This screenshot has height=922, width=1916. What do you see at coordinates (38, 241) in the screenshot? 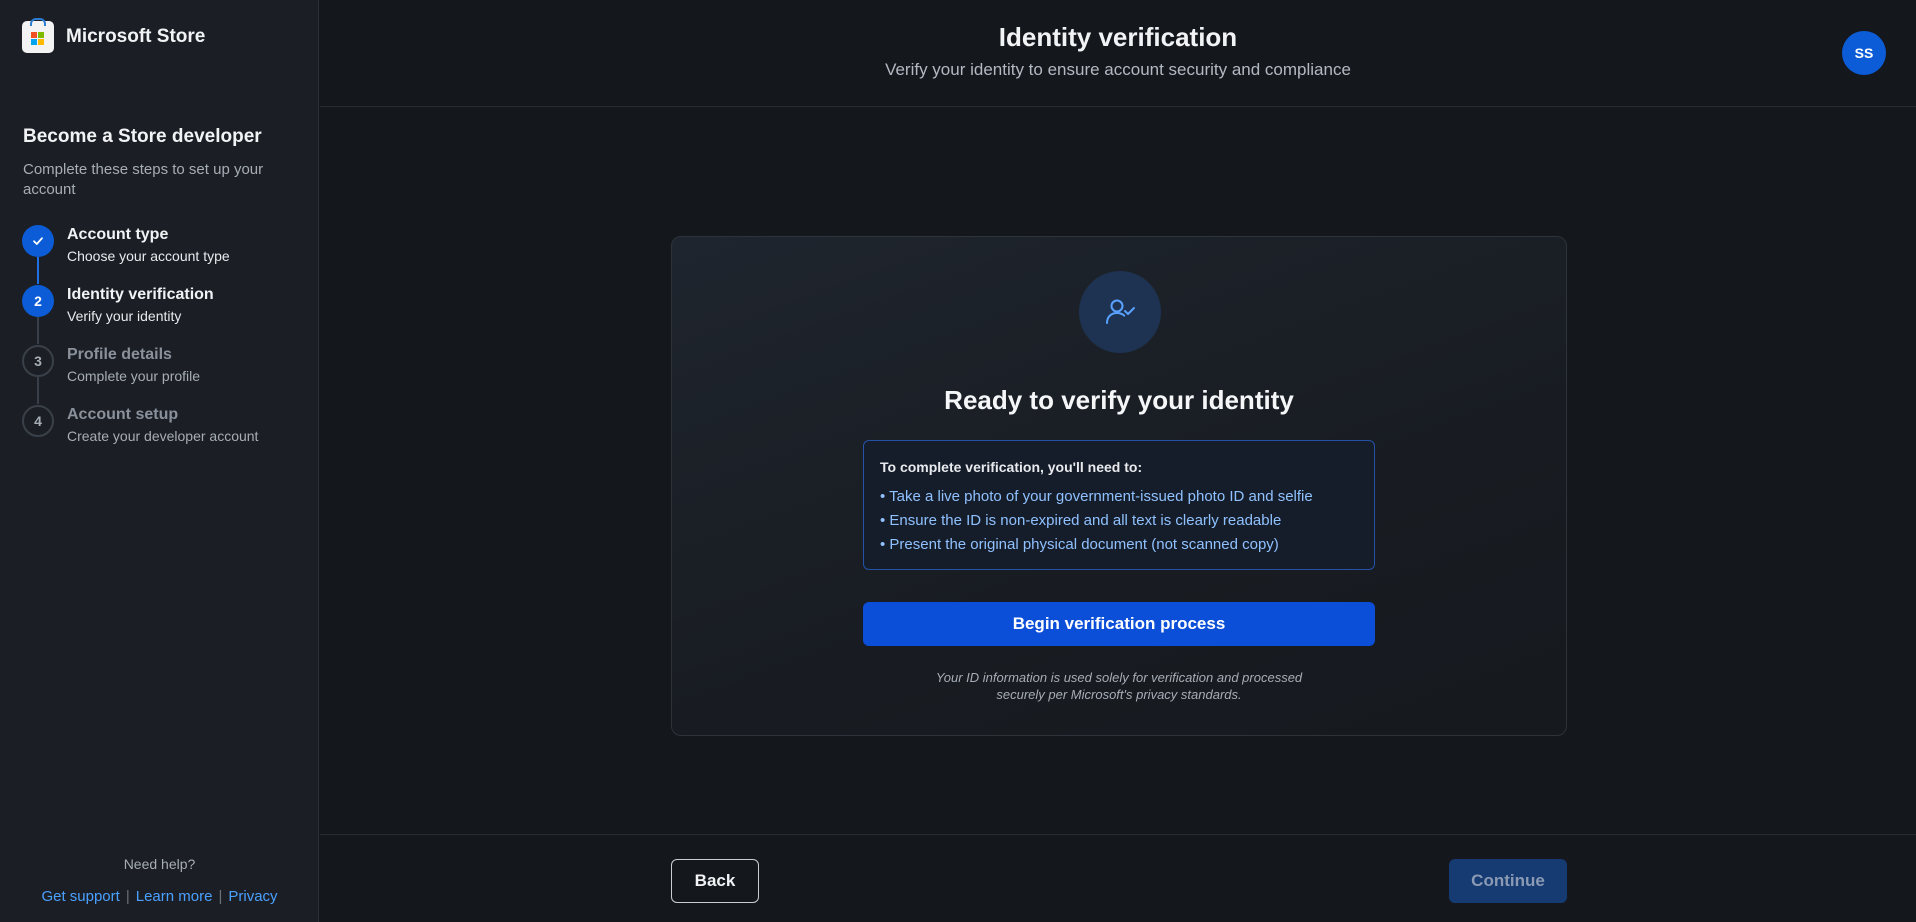
I see `step-complete-check-icon` at bounding box center [38, 241].